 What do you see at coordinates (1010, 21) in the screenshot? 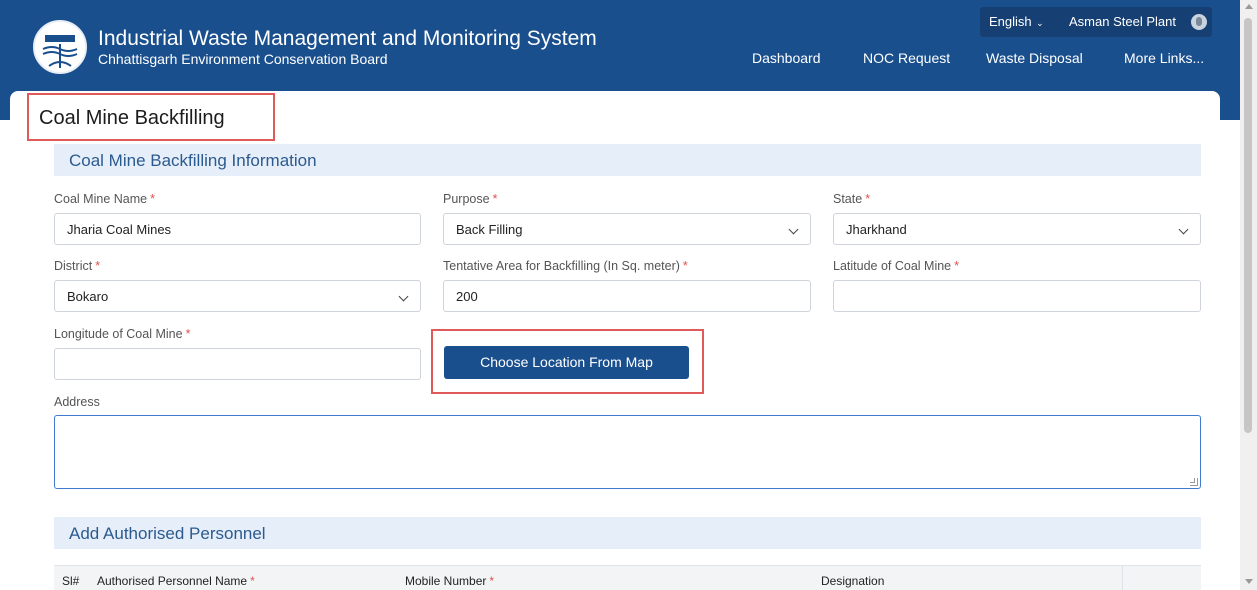
I see `language-label: English` at bounding box center [1010, 21].